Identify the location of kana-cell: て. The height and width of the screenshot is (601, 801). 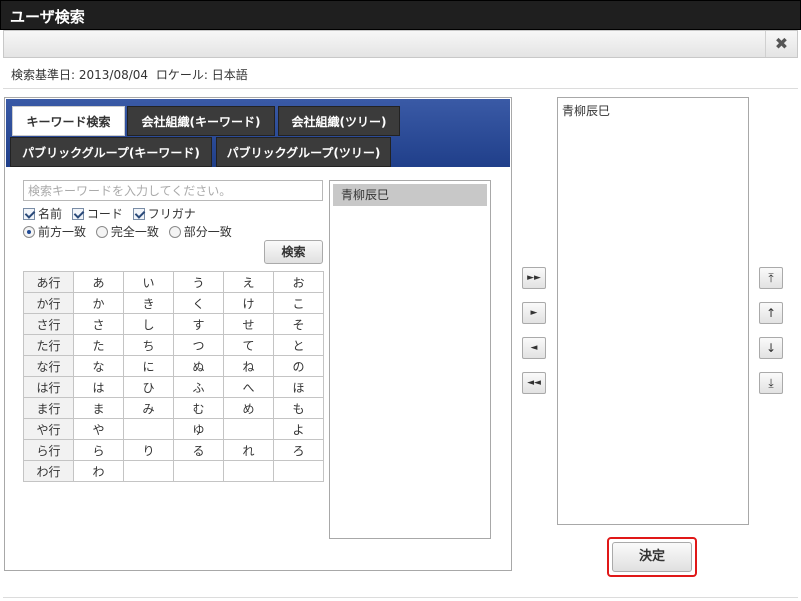
(248, 345).